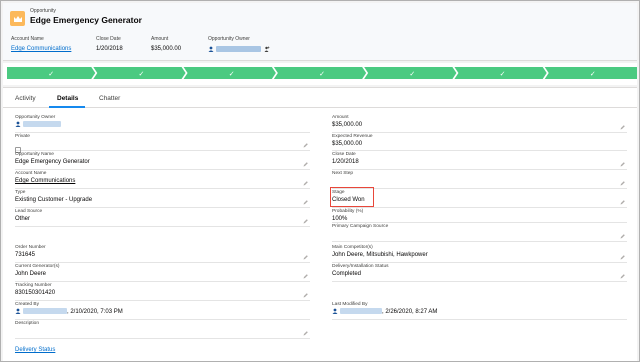  Describe the element at coordinates (348, 200) in the screenshot. I see `field-value: Closed Won` at that location.